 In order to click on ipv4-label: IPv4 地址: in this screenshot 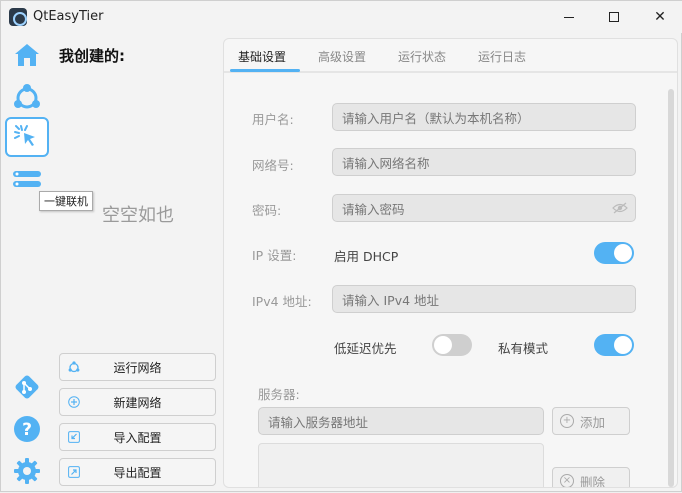, I will do `click(282, 301)`.